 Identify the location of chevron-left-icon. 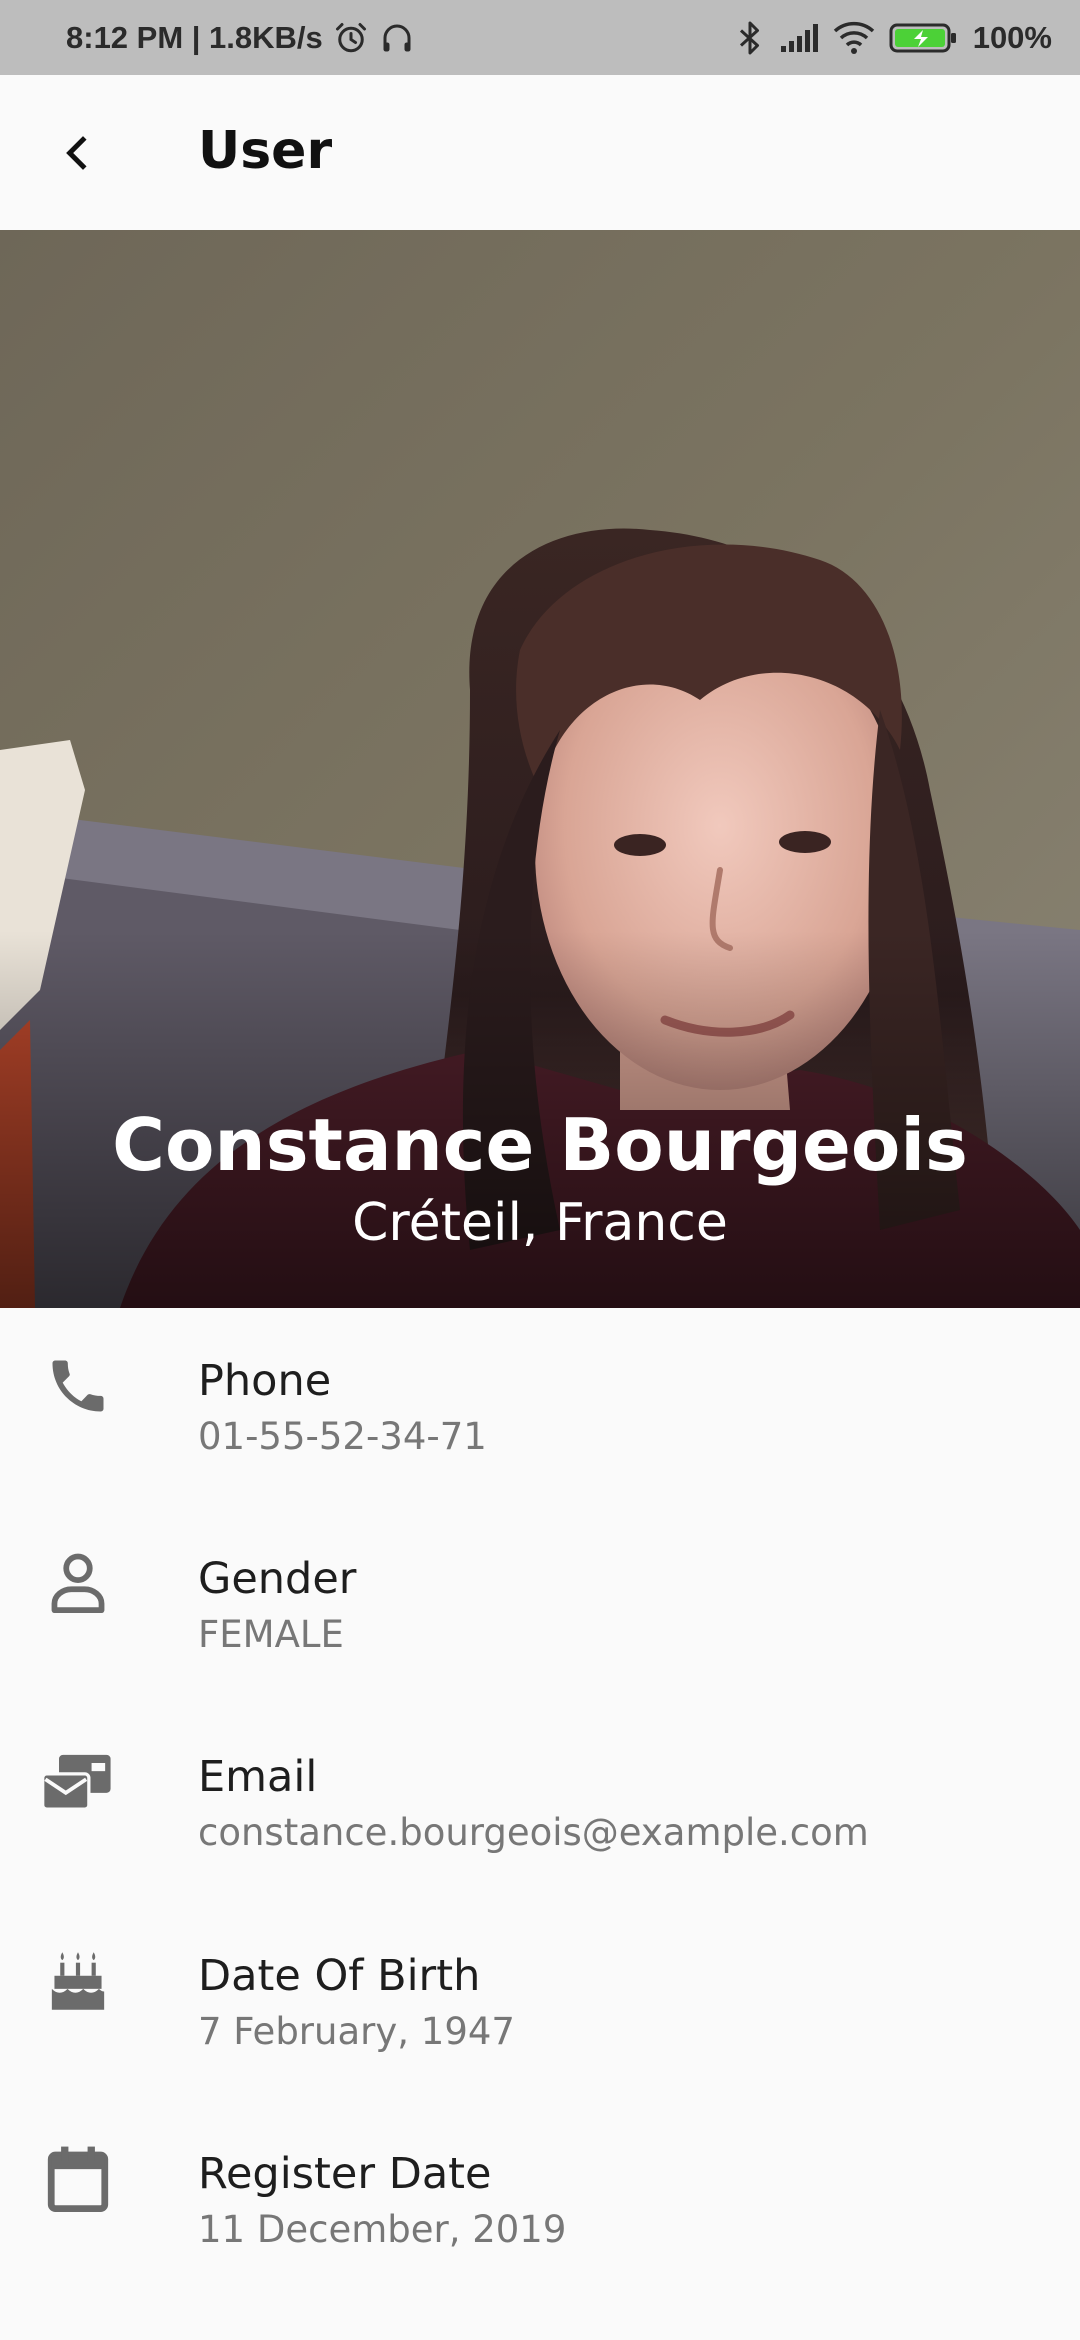
(78, 153).